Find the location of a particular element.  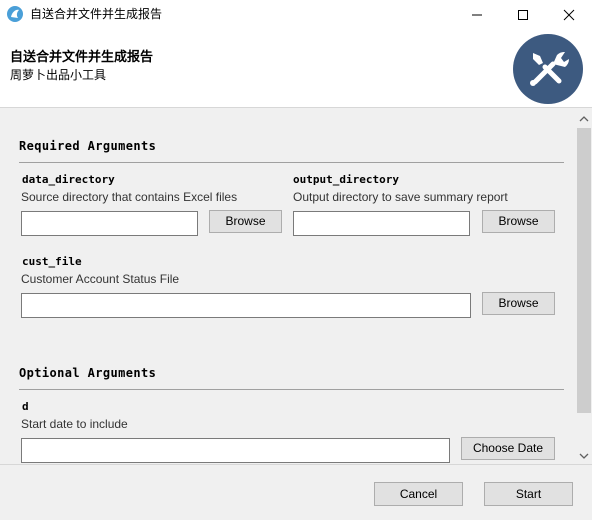

close-icon is located at coordinates (569, 15).